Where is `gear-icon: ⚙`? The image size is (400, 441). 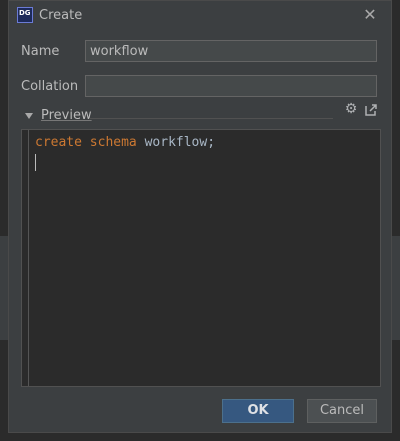 gear-icon: ⚙ is located at coordinates (351, 109).